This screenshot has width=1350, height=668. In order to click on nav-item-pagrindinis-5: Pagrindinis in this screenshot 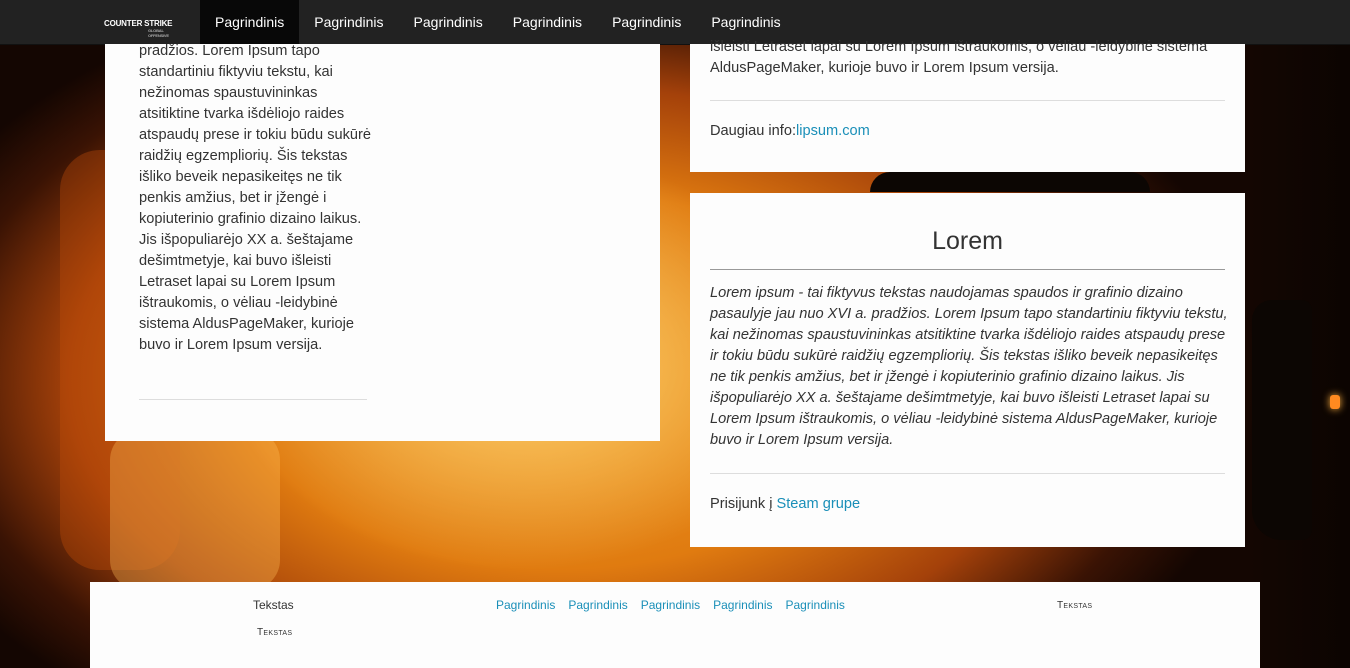, I will do `click(646, 22)`.